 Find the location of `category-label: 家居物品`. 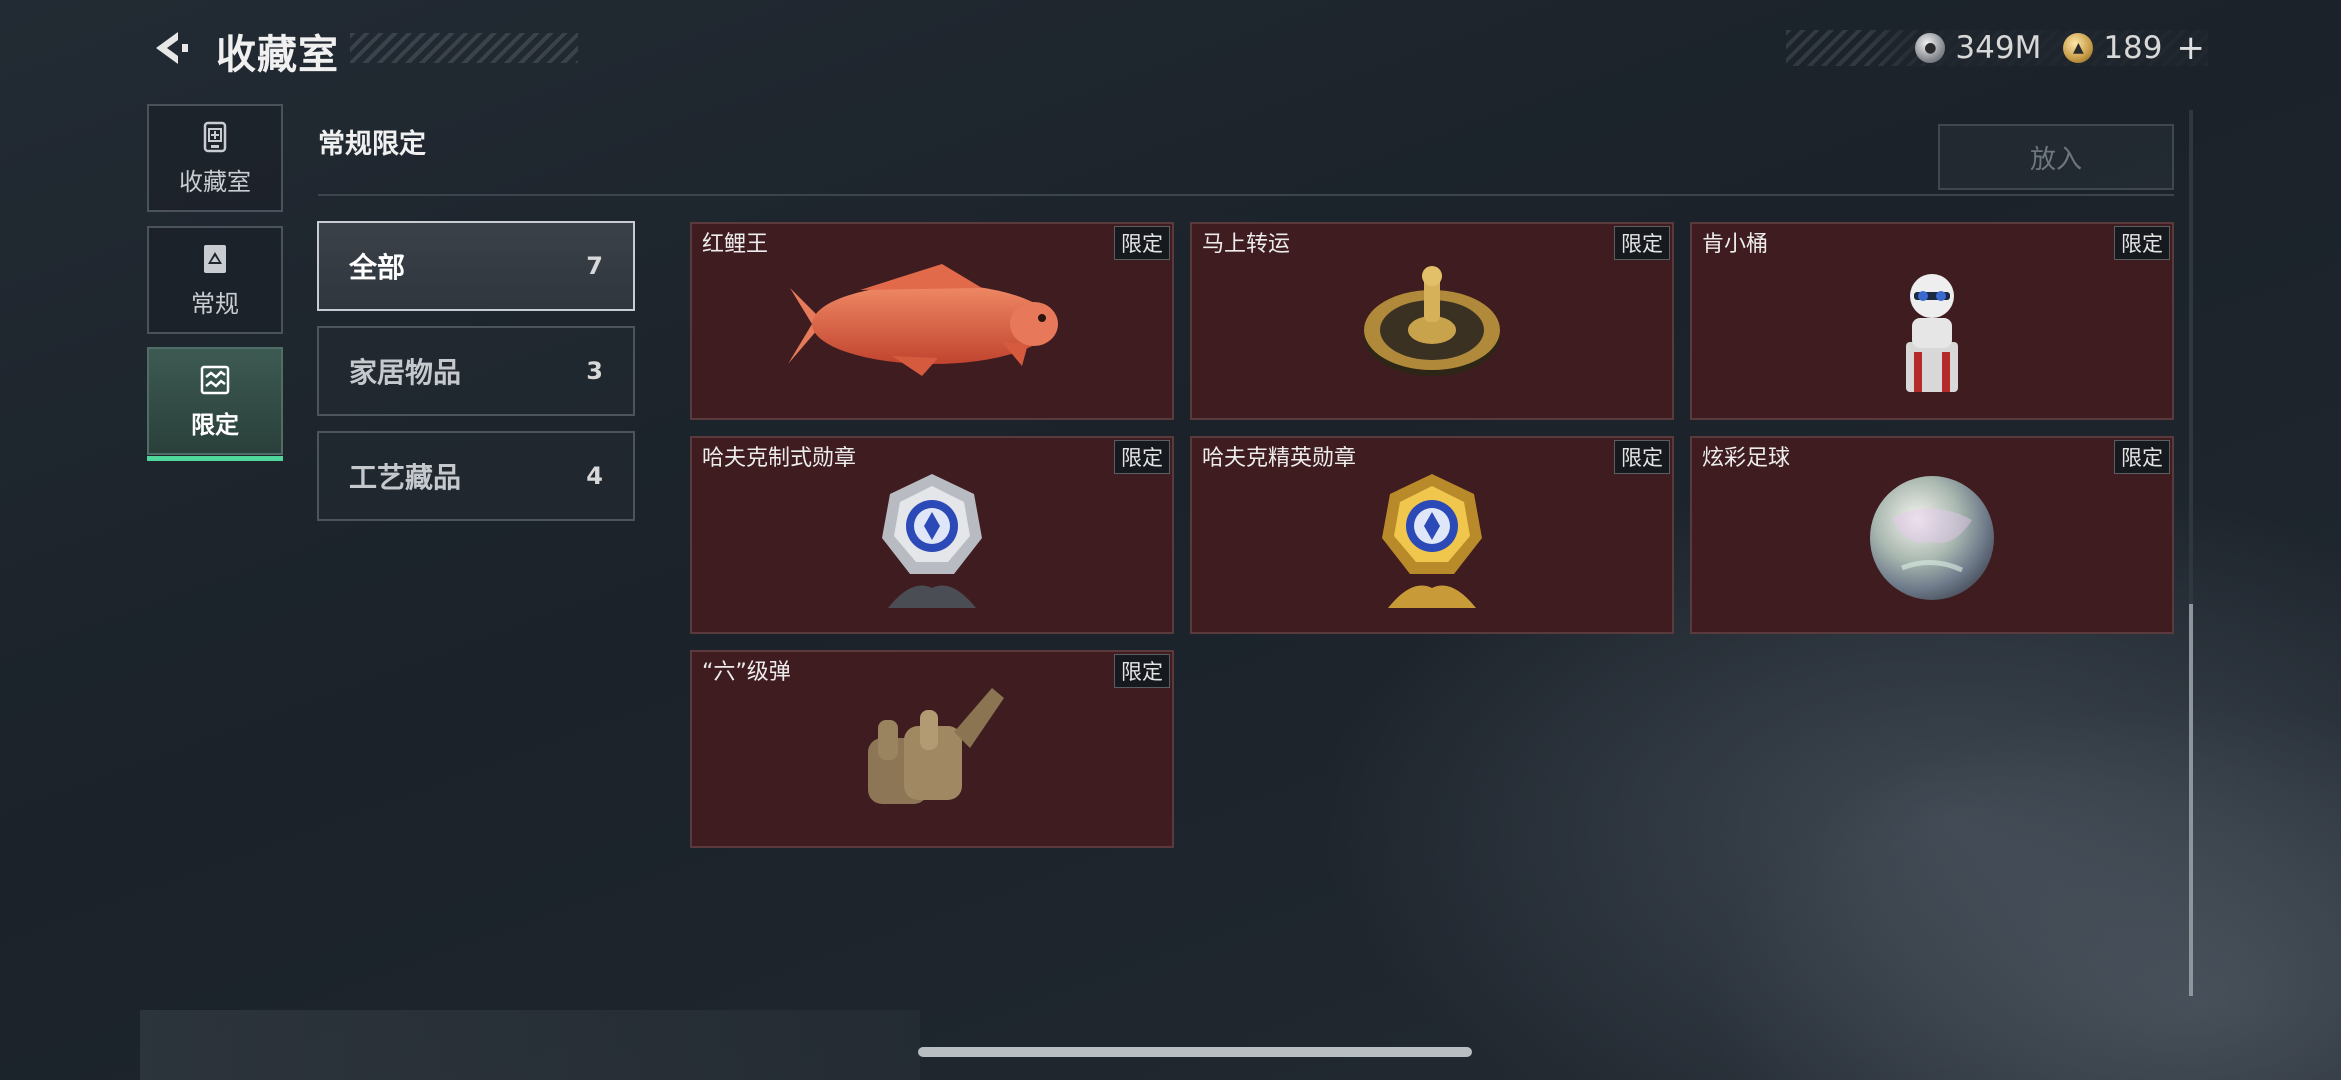

category-label: 家居物品 is located at coordinates (405, 372).